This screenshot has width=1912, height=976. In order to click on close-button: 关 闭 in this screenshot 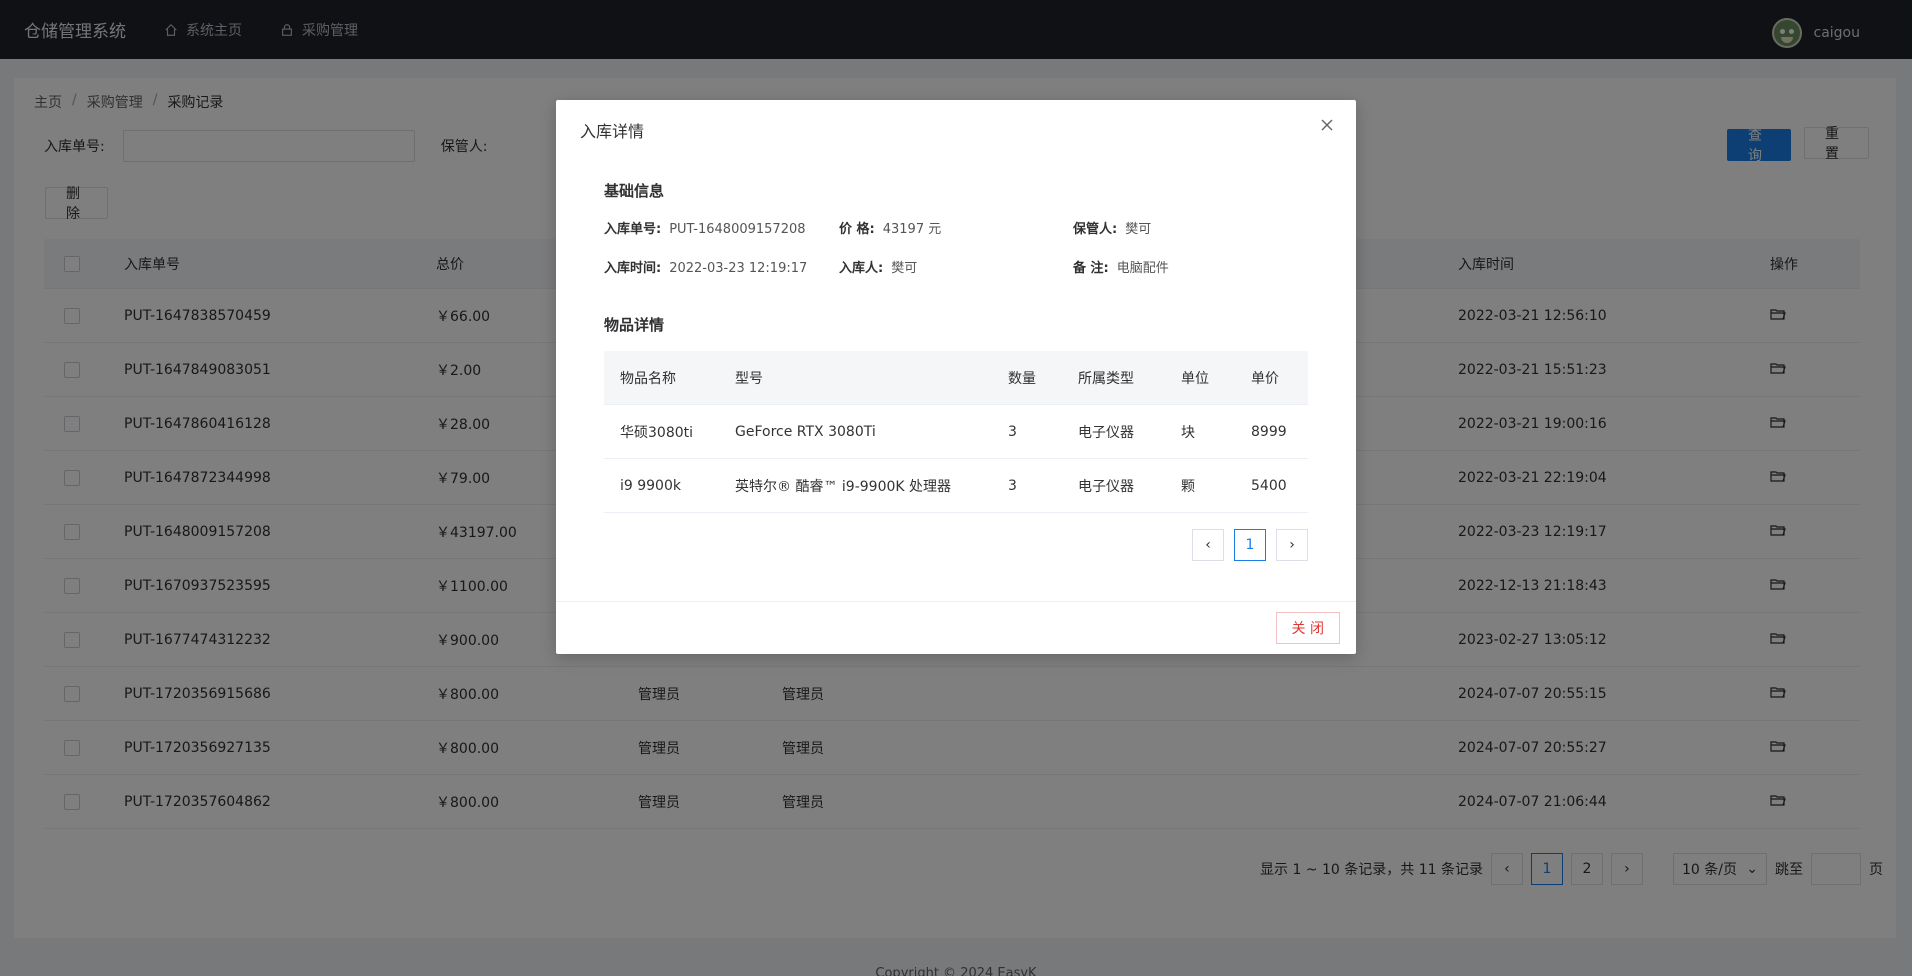, I will do `click(1307, 628)`.